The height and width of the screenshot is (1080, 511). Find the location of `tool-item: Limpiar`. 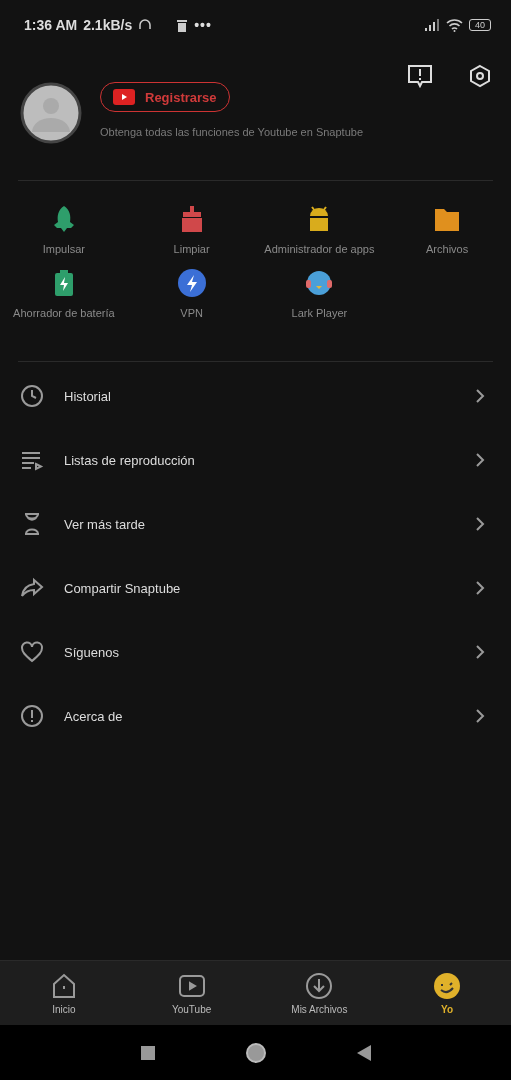

tool-item: Limpiar is located at coordinates (191, 230).